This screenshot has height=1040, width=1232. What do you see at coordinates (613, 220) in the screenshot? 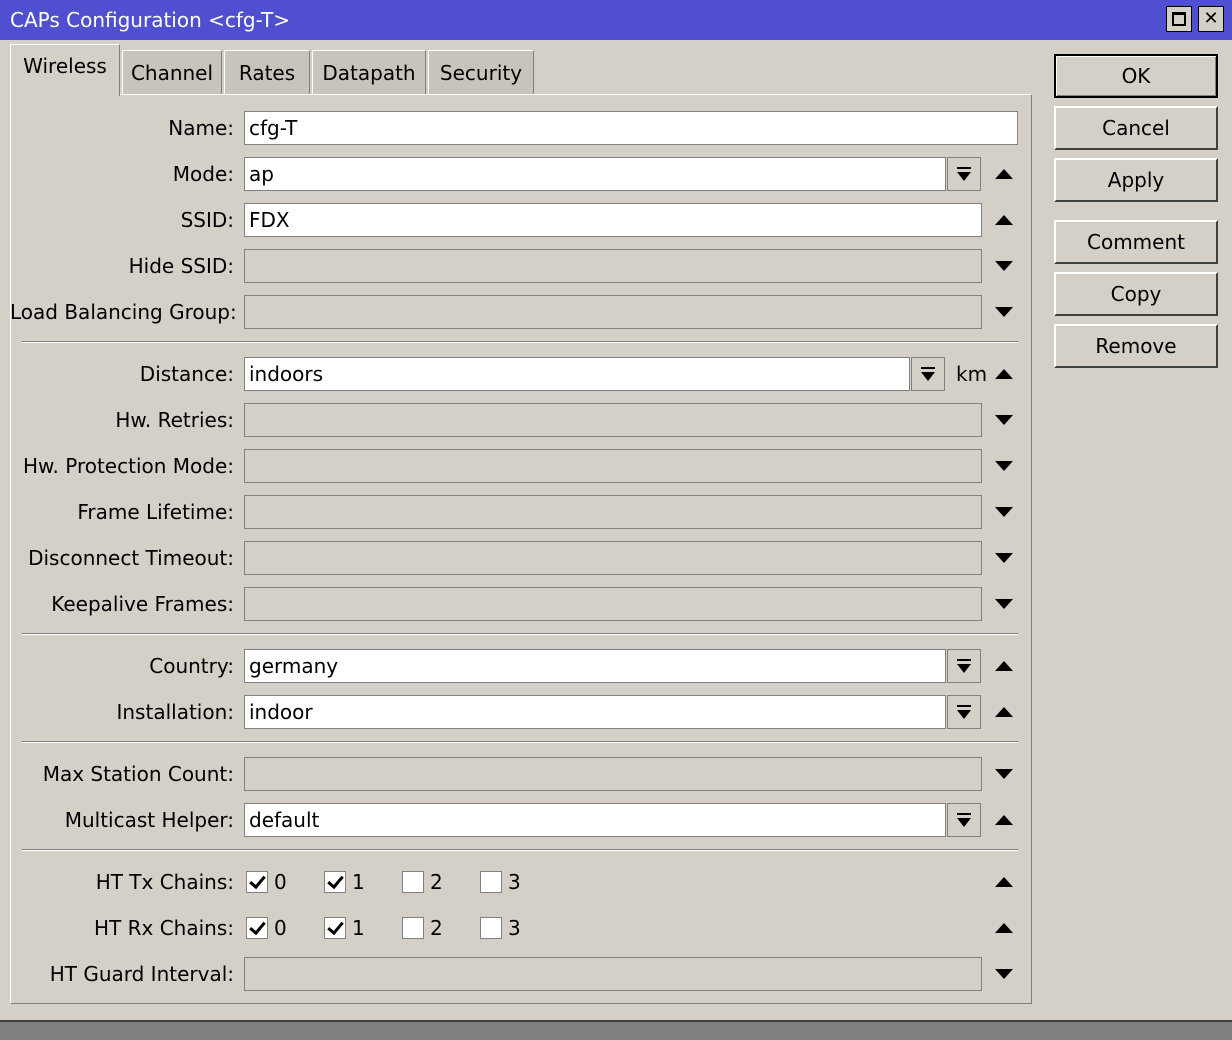
I see `ssid-input: FDX` at bounding box center [613, 220].